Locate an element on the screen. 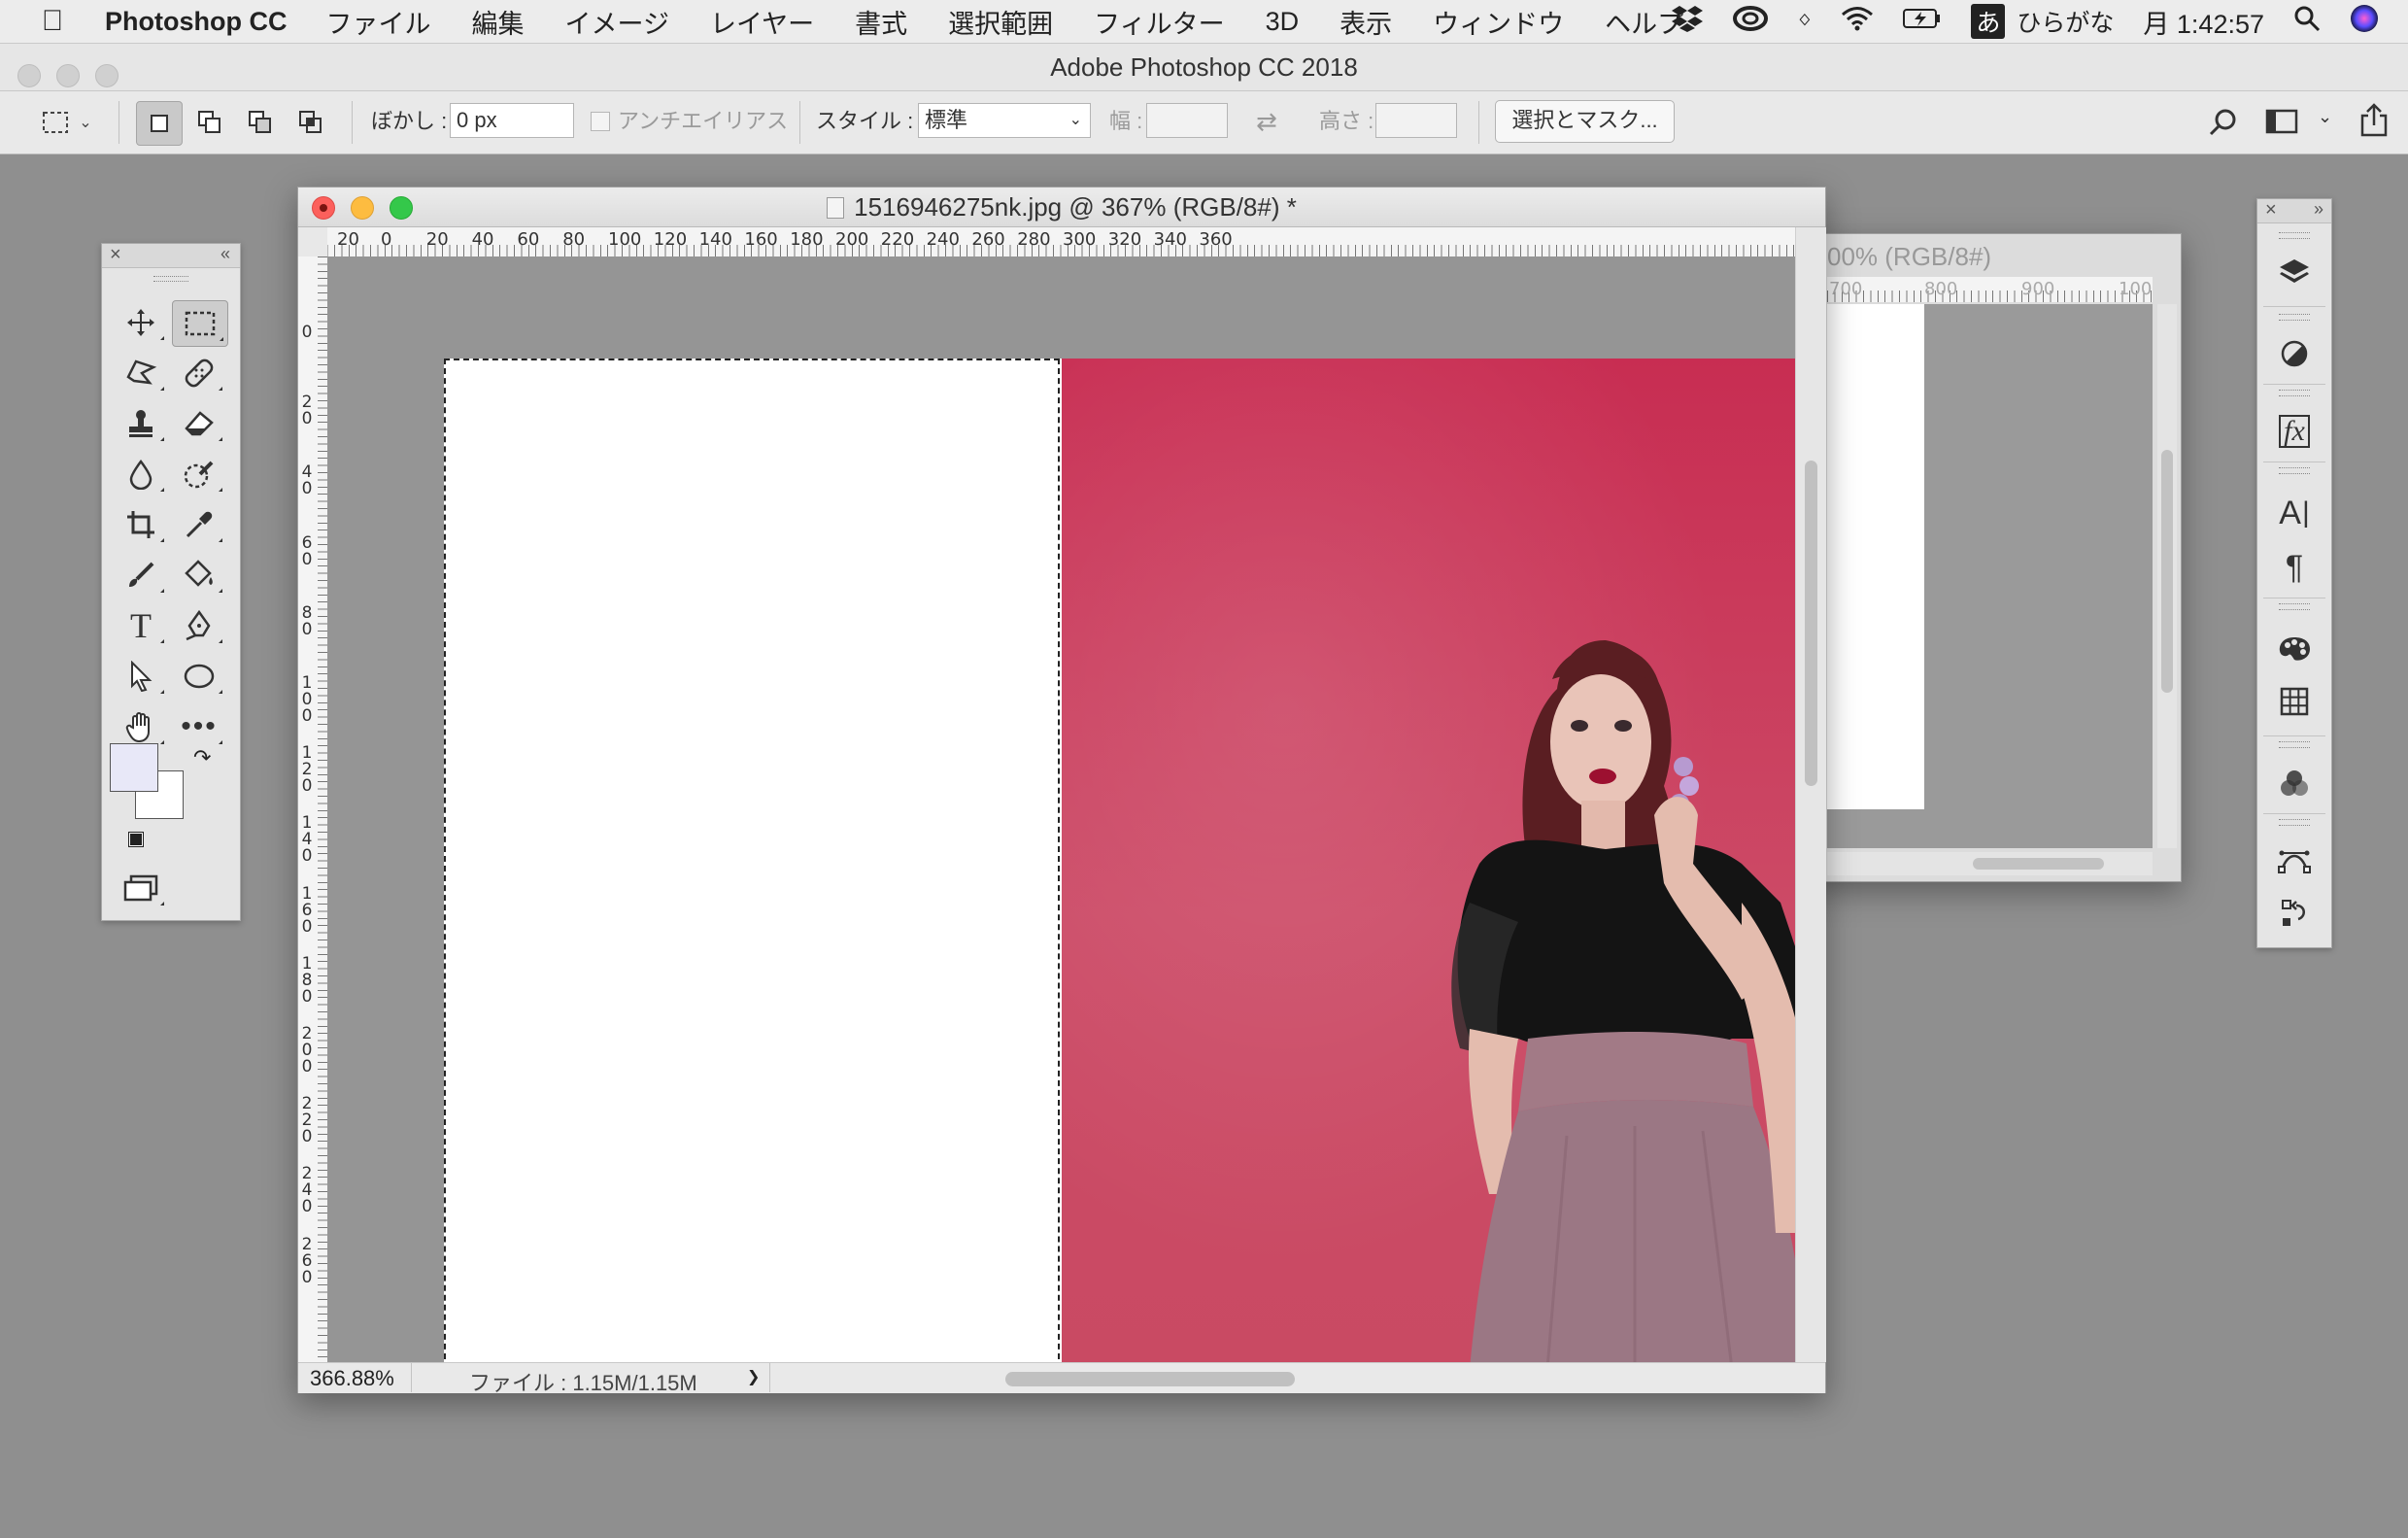  character-icon: A | is located at coordinates (2294, 513).